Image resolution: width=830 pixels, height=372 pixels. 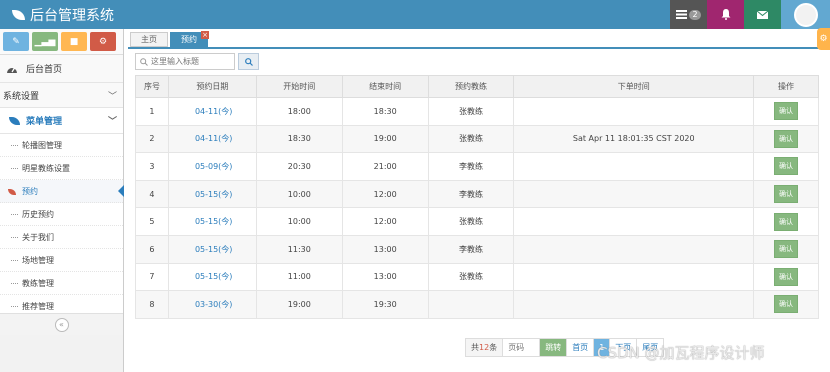 I want to click on first-page-link: 首页, so click(x=580, y=347).